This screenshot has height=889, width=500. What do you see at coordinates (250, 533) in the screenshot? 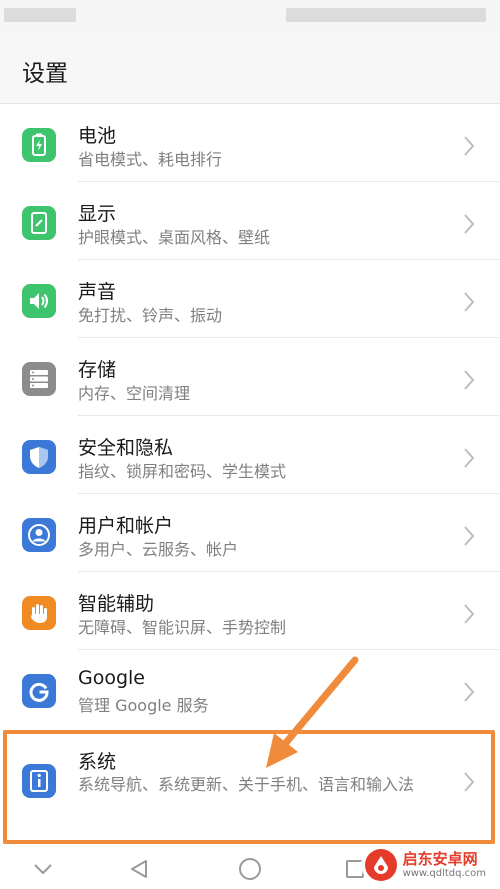
I see `settings-item-users: 用户和帐户 多用户、云服务、帐户` at bounding box center [250, 533].